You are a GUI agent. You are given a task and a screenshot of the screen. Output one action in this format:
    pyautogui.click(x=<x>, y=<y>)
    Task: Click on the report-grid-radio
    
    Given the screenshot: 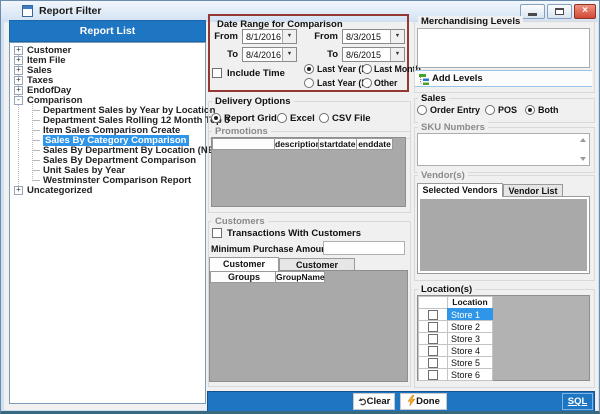 What is the action you would take?
    pyautogui.click(x=216, y=118)
    